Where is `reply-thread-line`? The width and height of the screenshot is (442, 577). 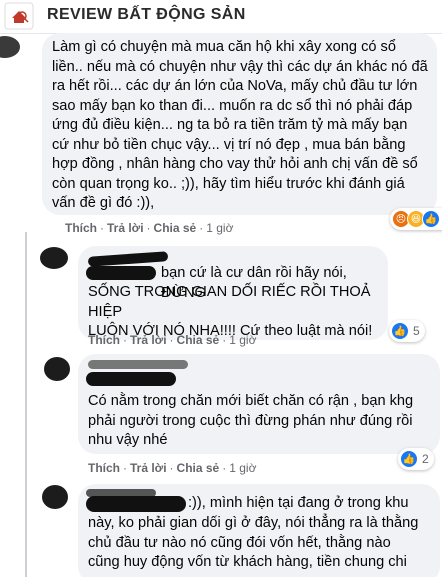 reply-thread-line is located at coordinates (26, 404).